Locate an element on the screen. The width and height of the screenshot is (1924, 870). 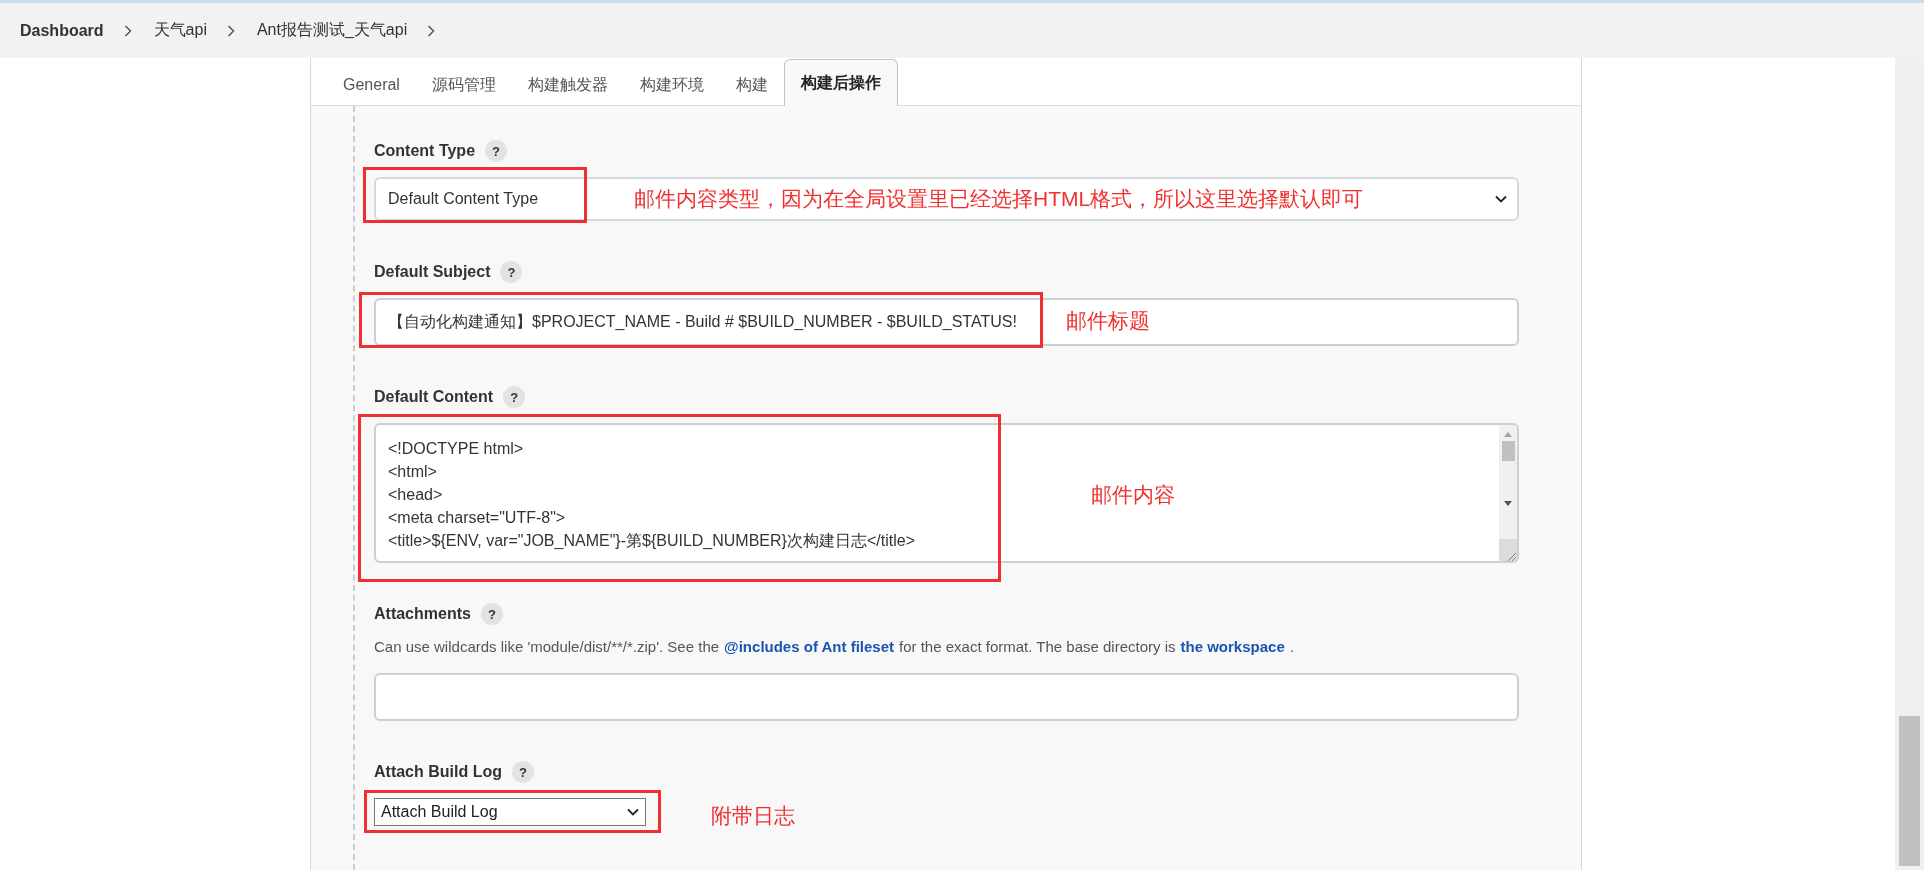
annotation-text: 邮件内容类型，因为在全局设置里已经选择HTML格式，所以这里选择默认即可 is located at coordinates (999, 199).